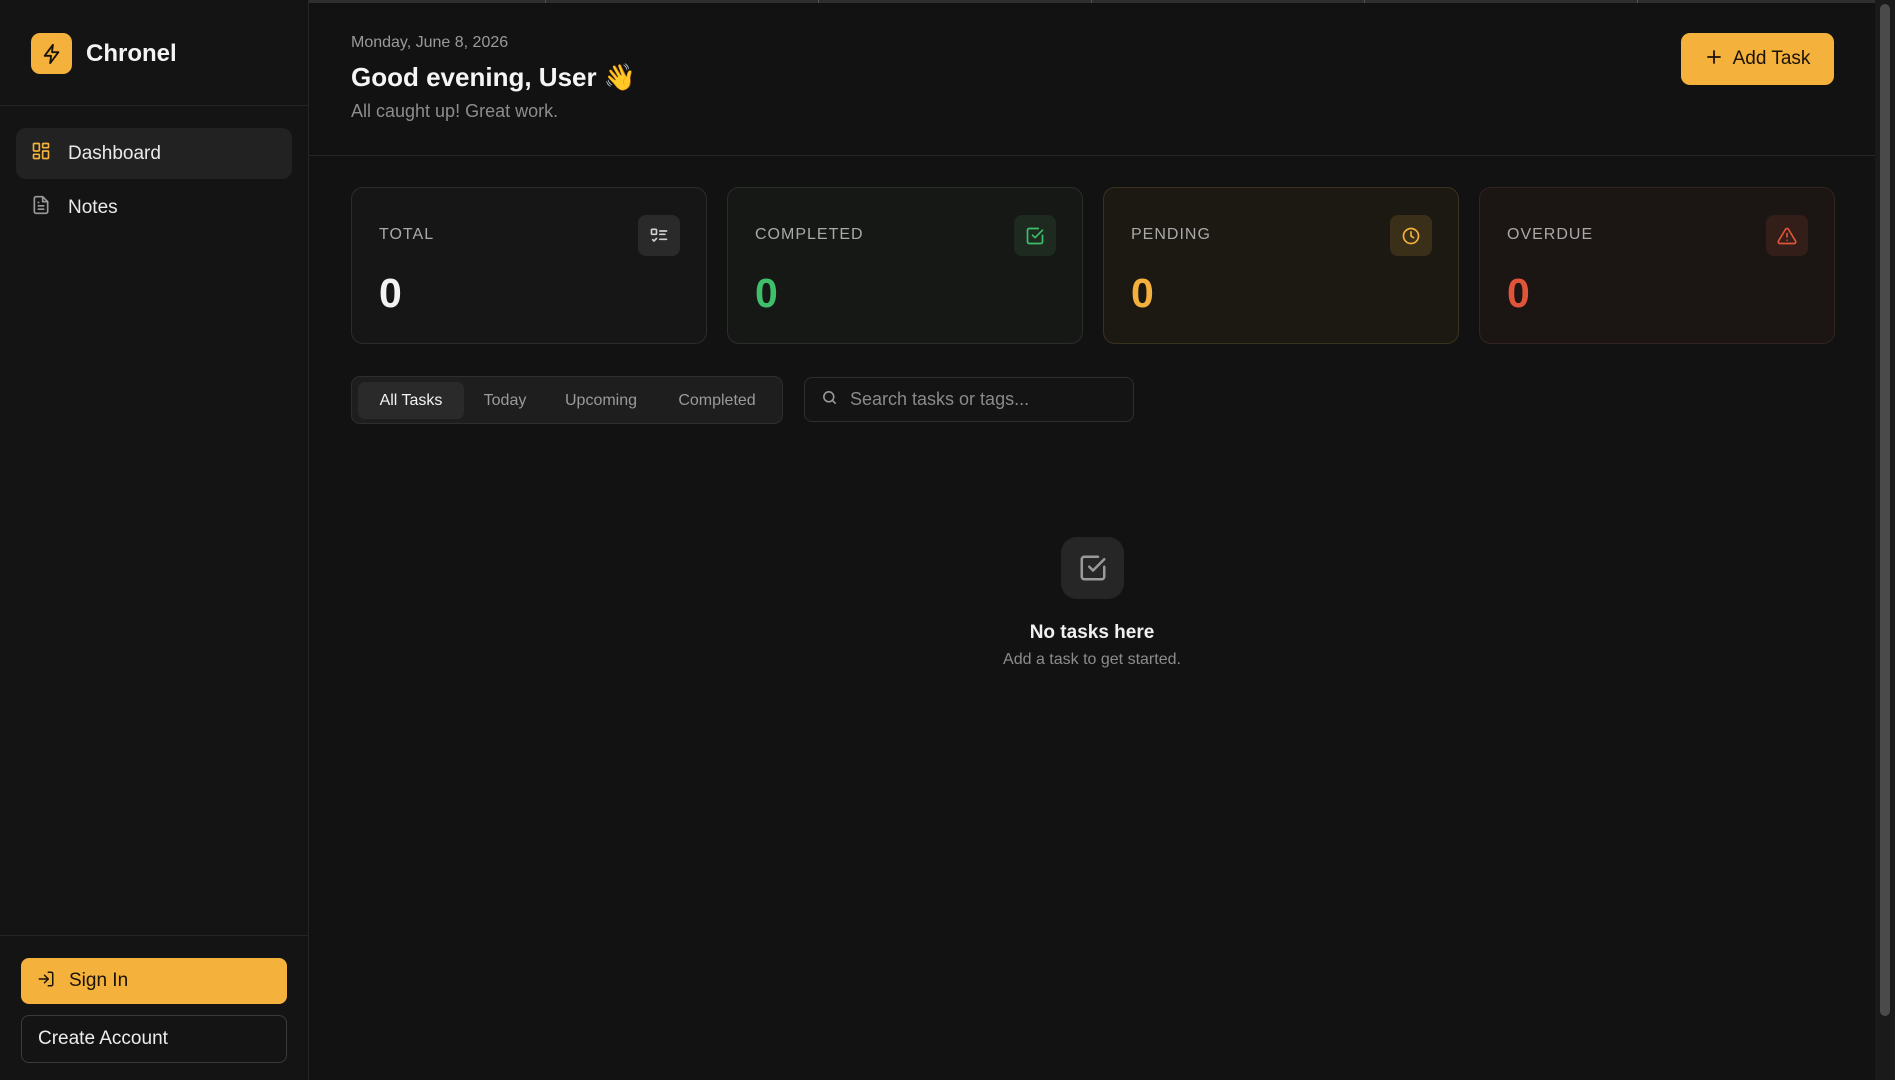  I want to click on document-icon, so click(41, 207).